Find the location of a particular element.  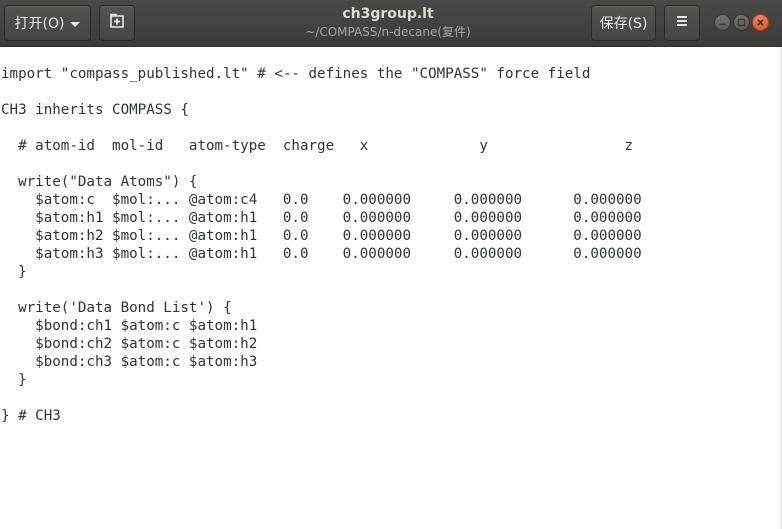

save-button-label: 保存(S) is located at coordinates (623, 24).